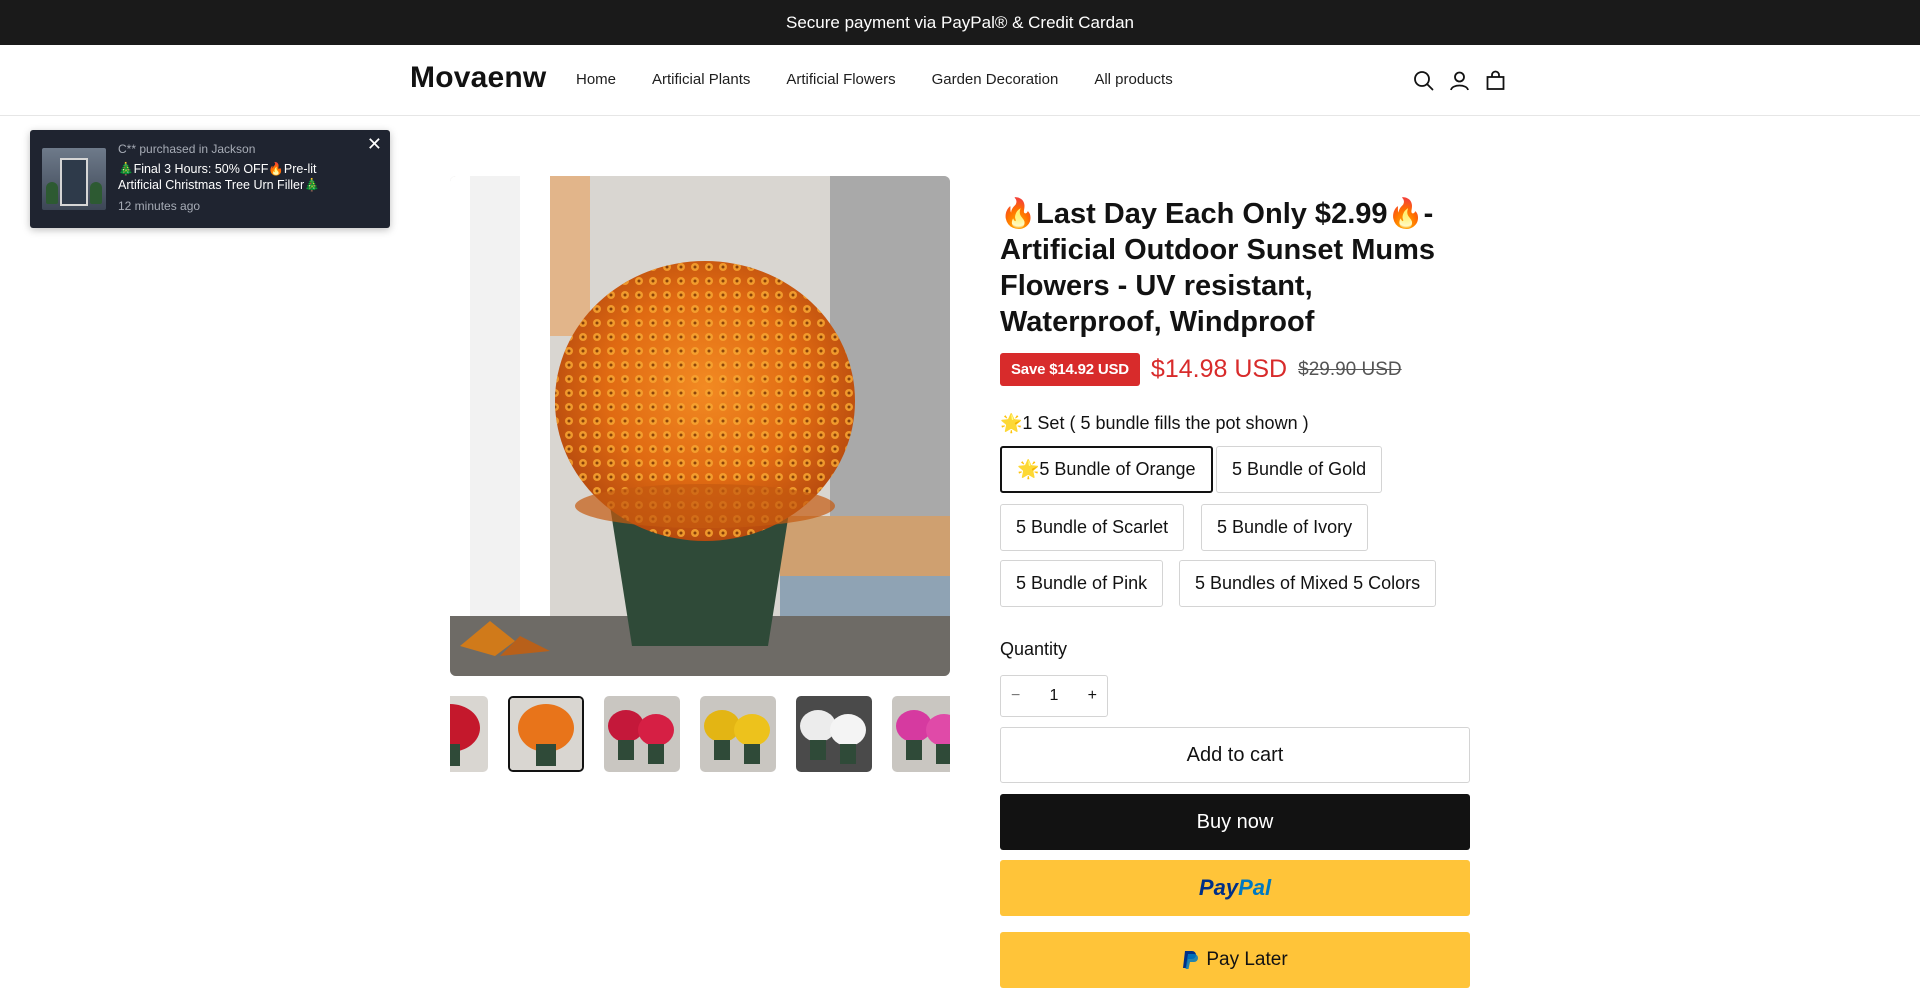 The width and height of the screenshot is (1920, 993). I want to click on variant-label: 🌟1 Set ( 5 bundle fills the pot shown ), so click(1154, 423).